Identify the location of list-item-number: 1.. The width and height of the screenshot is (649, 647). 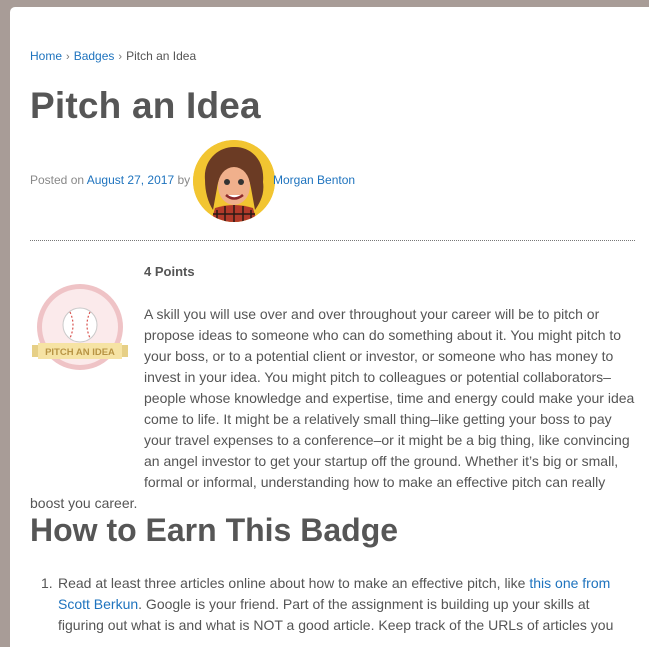
(47, 583).